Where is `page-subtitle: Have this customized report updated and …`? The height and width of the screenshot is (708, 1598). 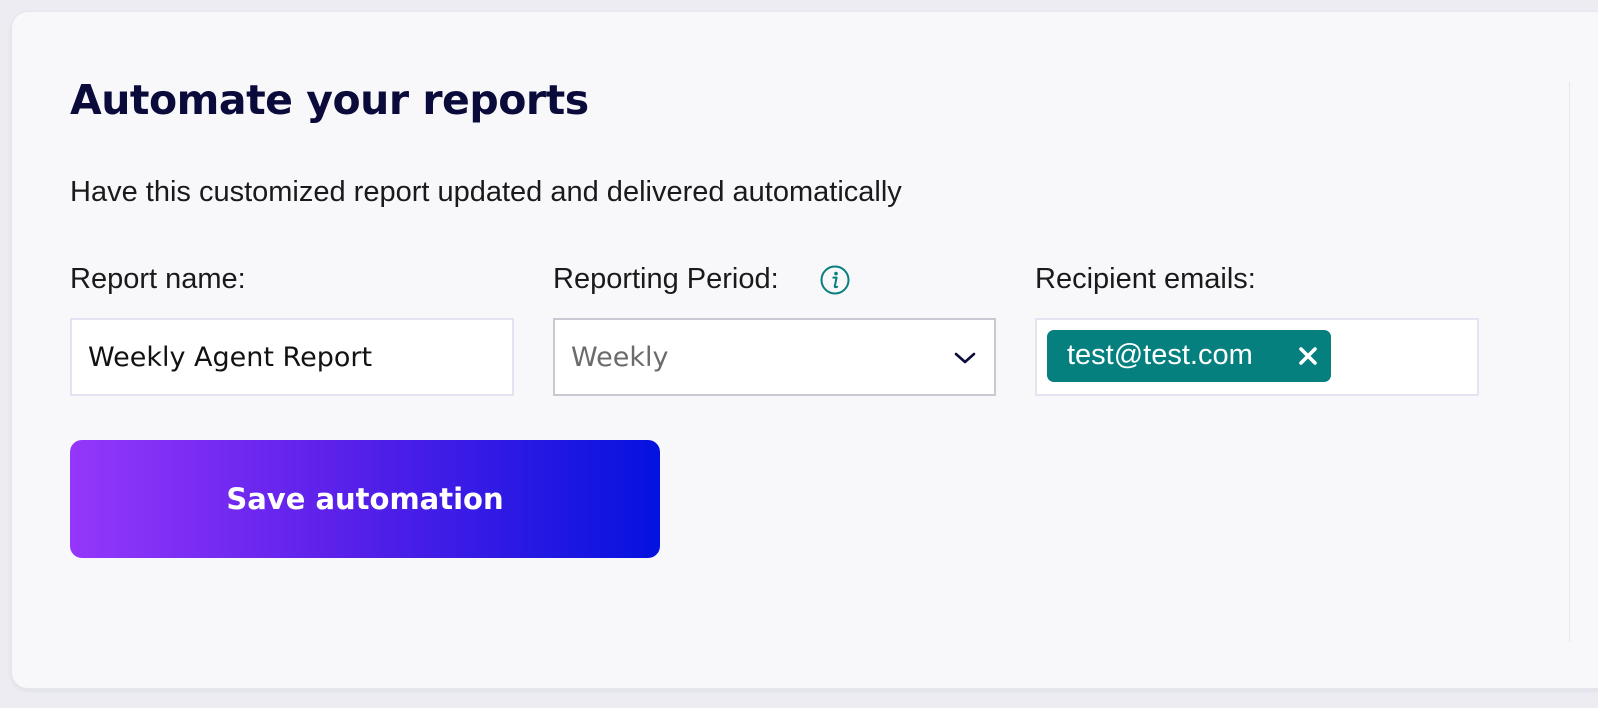
page-subtitle: Have this customized report updated and … is located at coordinates (486, 192).